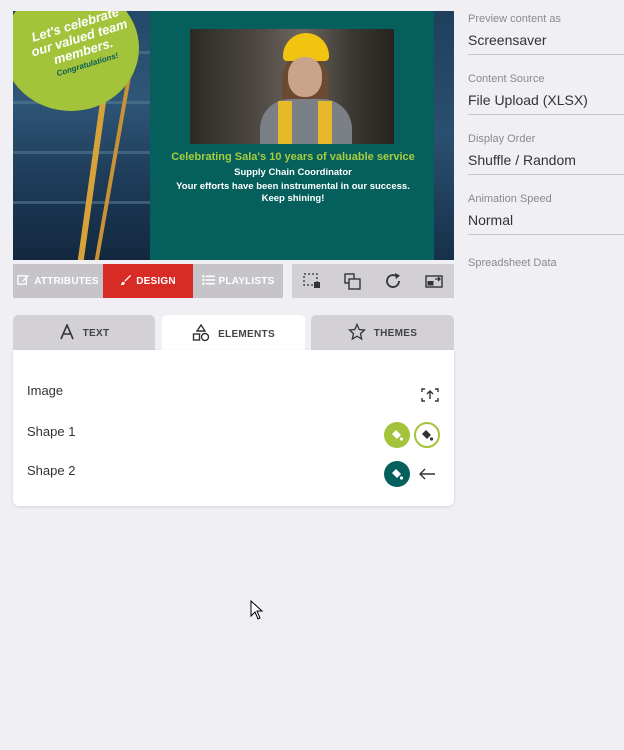  What do you see at coordinates (412, 474) in the screenshot?
I see `element-shape-2-actions` at bounding box center [412, 474].